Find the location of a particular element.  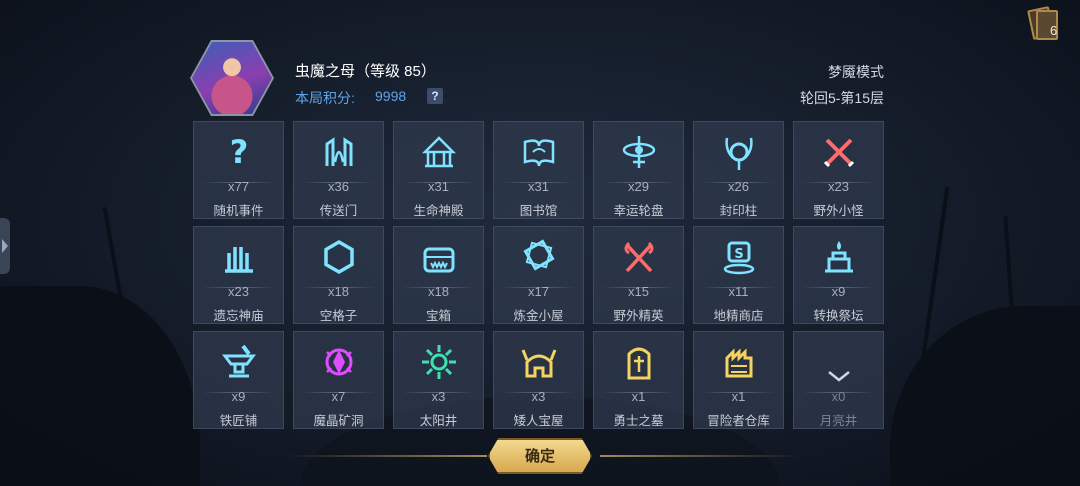

map-stat-cell: x9 铁匠铺 is located at coordinates (238, 380).